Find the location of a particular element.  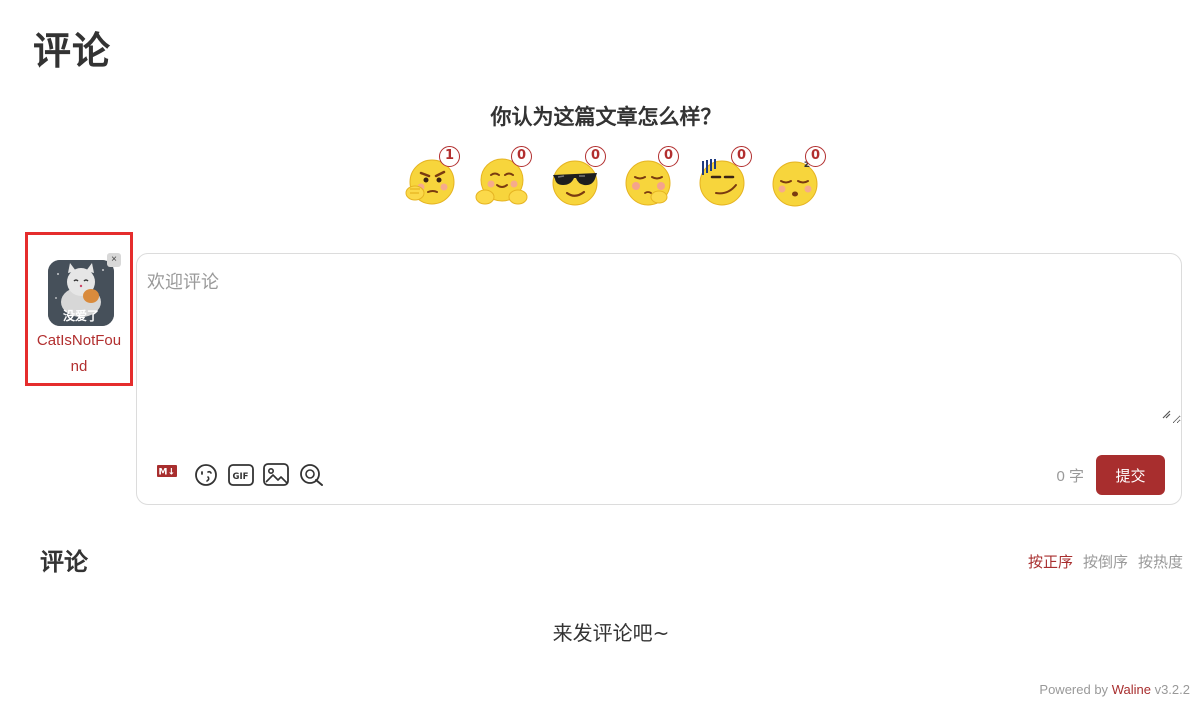

markdown-icon: M↓ is located at coordinates (167, 471).